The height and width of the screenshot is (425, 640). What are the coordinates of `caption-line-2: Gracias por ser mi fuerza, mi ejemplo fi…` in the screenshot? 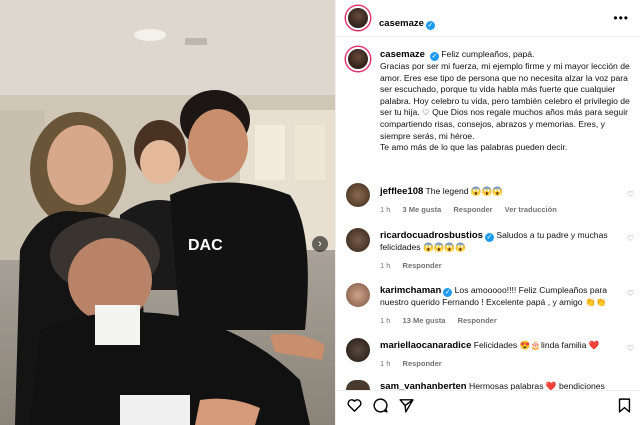 It's located at (505, 101).